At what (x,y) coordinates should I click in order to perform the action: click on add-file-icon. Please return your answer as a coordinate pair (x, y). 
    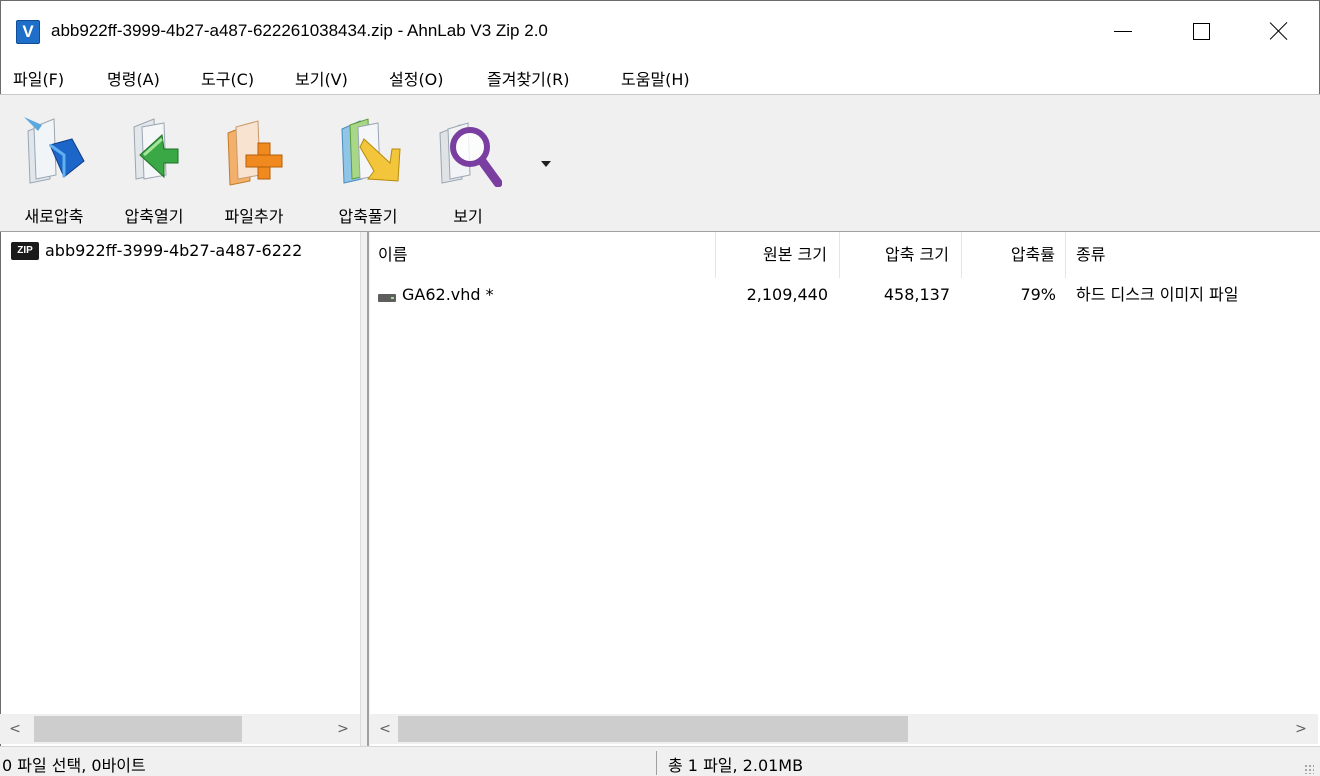
    Looking at the image, I should click on (255, 153).